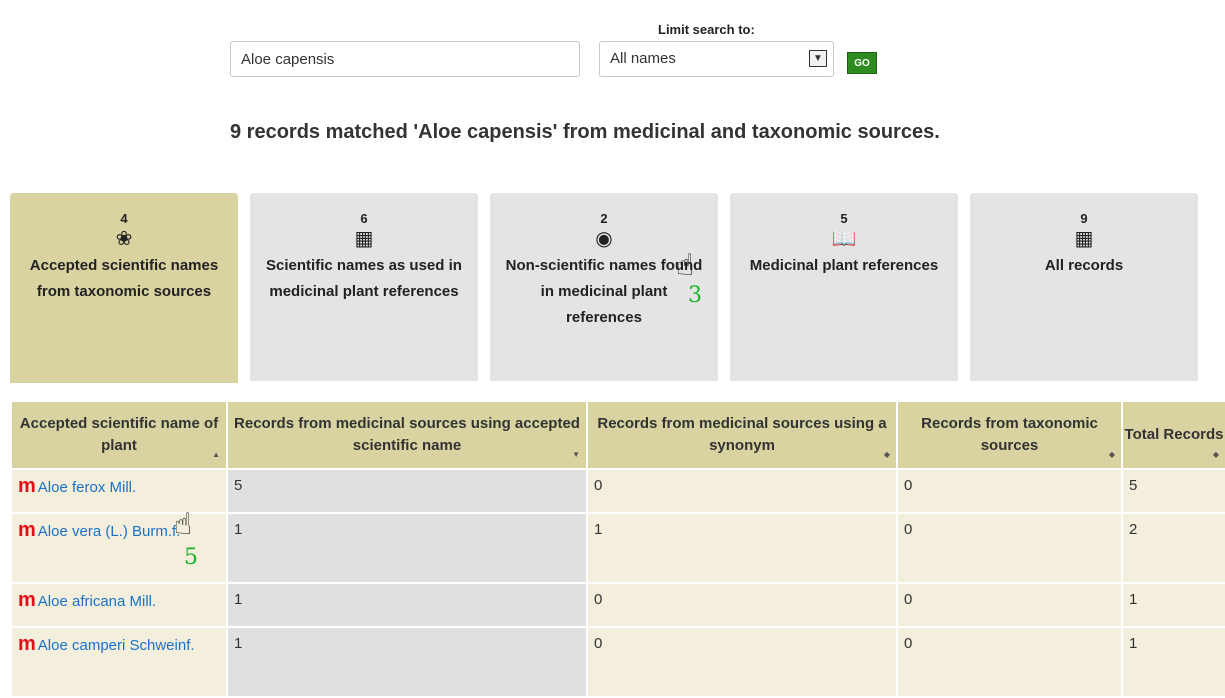  Describe the element at coordinates (1084, 287) in the screenshot. I see `tab-all-records: 9 ▦ All records` at that location.